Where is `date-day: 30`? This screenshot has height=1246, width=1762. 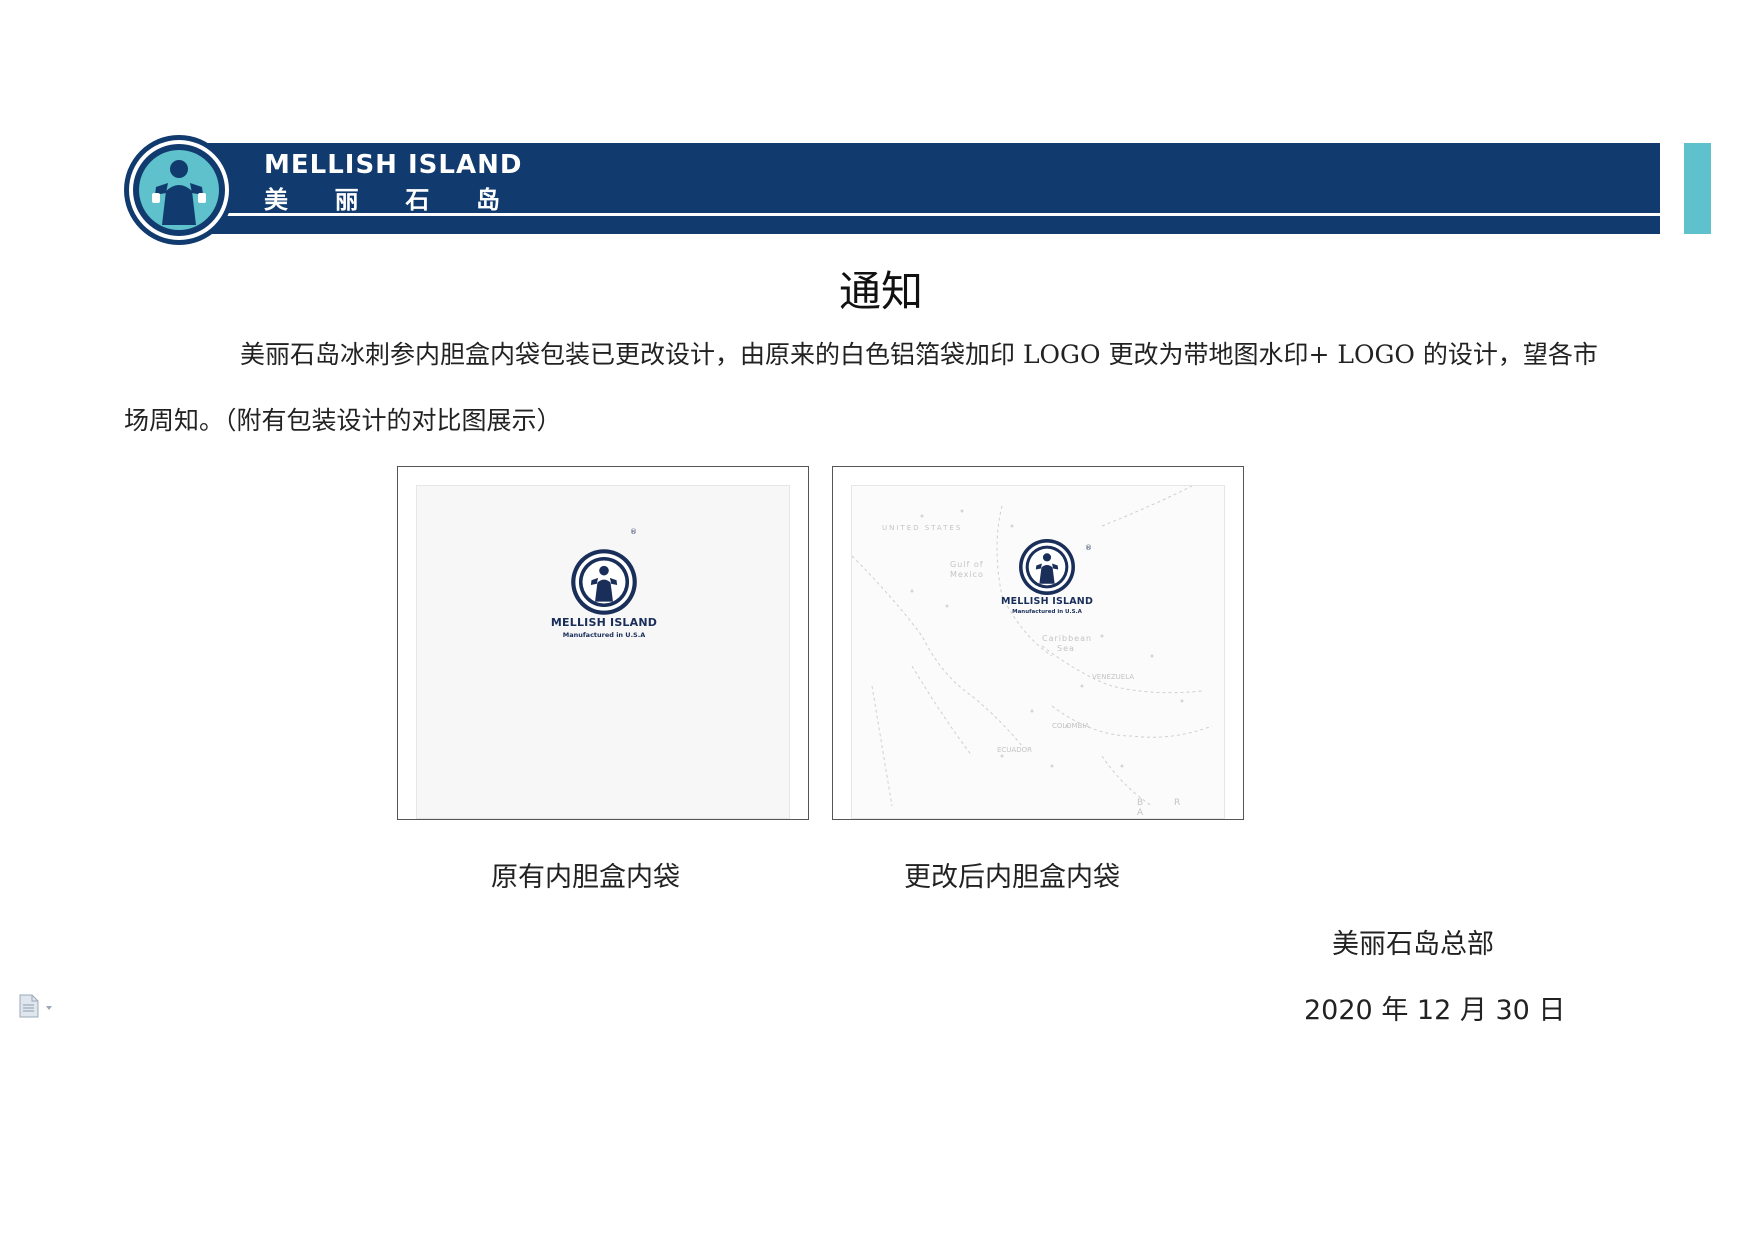
date-day: 30 is located at coordinates (1512, 1010).